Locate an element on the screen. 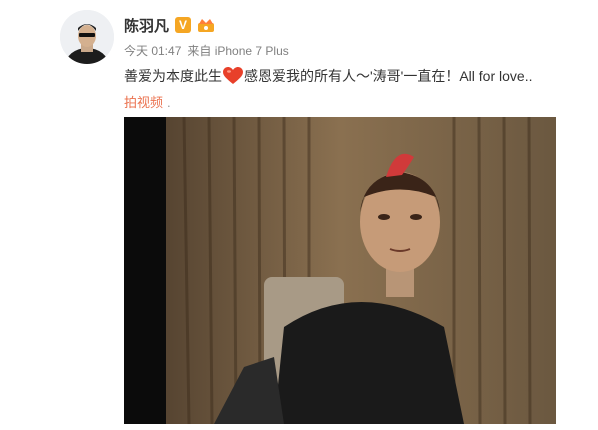 Image resolution: width=598 pixels, height=430 pixels. post-meta: 今天 01:47 来自 iPhone 7 Plus is located at coordinates (206, 50).